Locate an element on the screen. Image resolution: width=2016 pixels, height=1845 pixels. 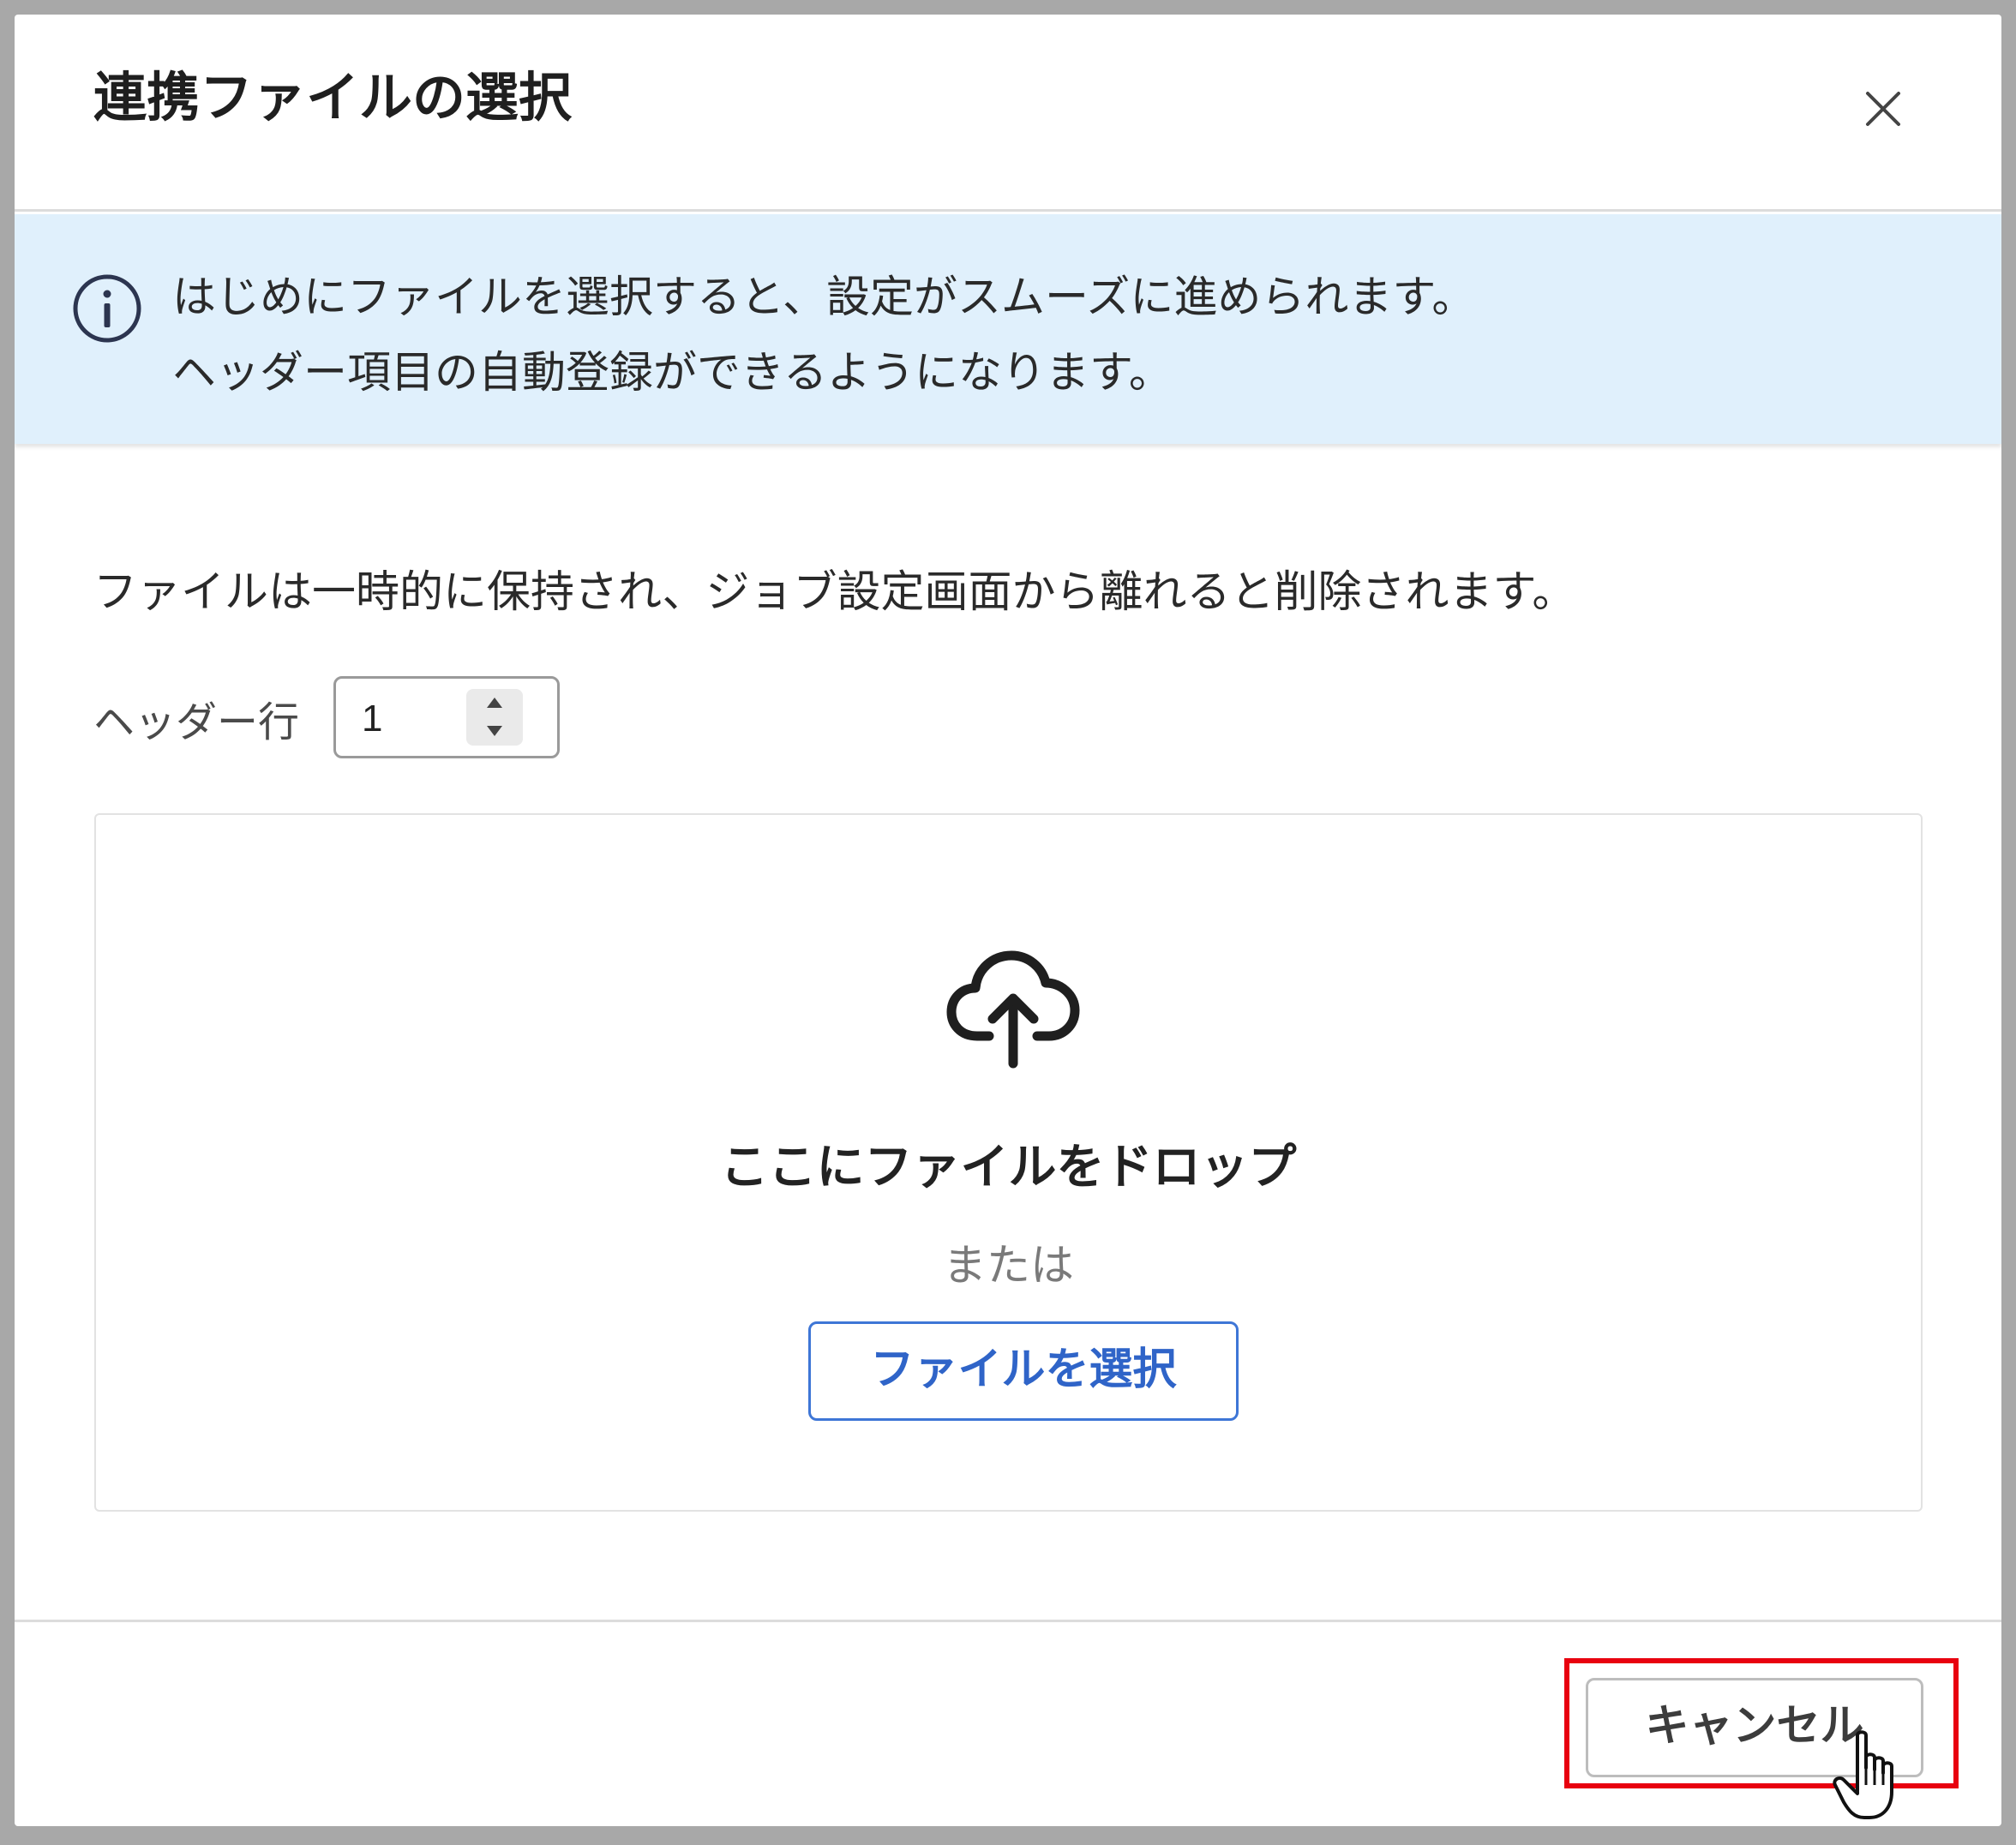
stepper-down-arrow-icon is located at coordinates (495, 731).